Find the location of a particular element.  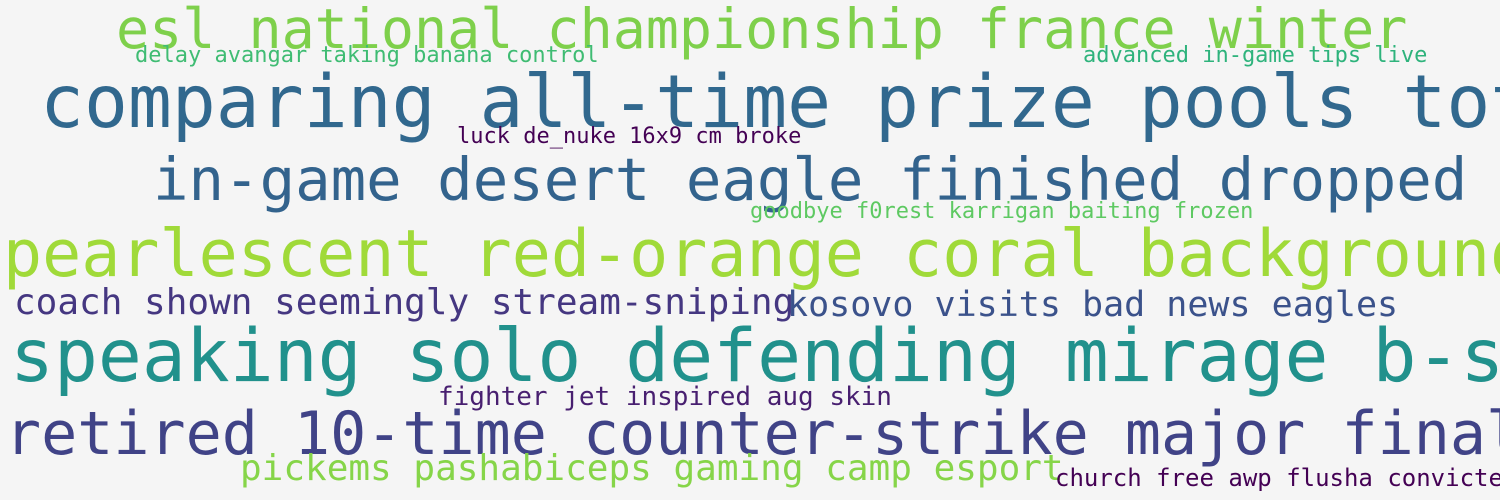

phrase-pearlescent-coral: pearlescent red-orange coral background is located at coordinates (751, 254).